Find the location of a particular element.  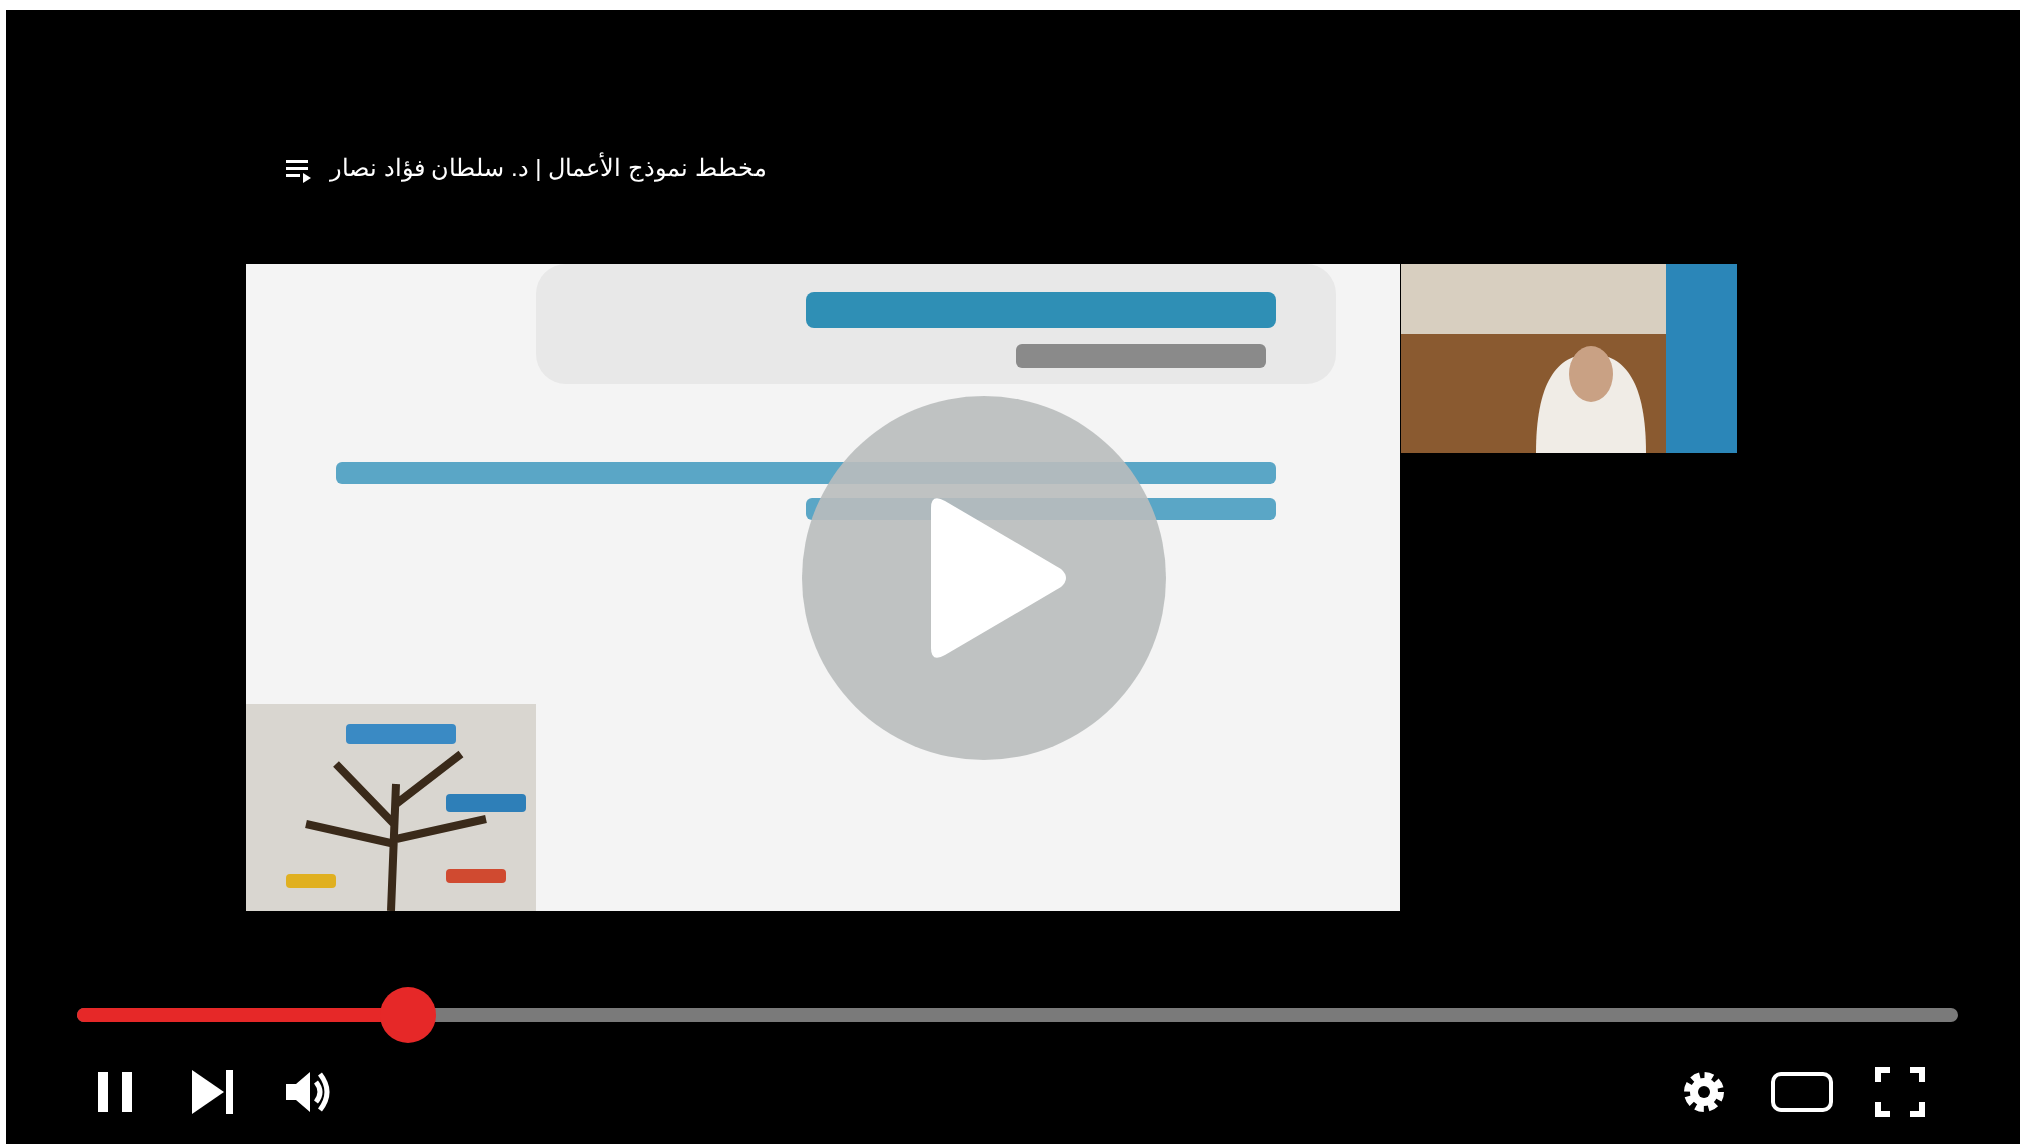

progress-track is located at coordinates (1017, 1015).